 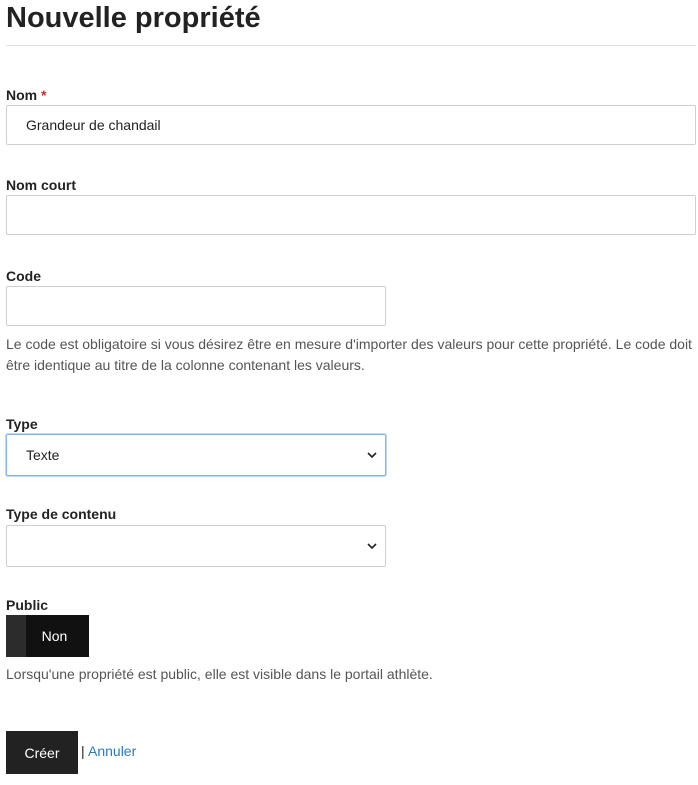 What do you see at coordinates (351, 45) in the screenshot?
I see `title-divider` at bounding box center [351, 45].